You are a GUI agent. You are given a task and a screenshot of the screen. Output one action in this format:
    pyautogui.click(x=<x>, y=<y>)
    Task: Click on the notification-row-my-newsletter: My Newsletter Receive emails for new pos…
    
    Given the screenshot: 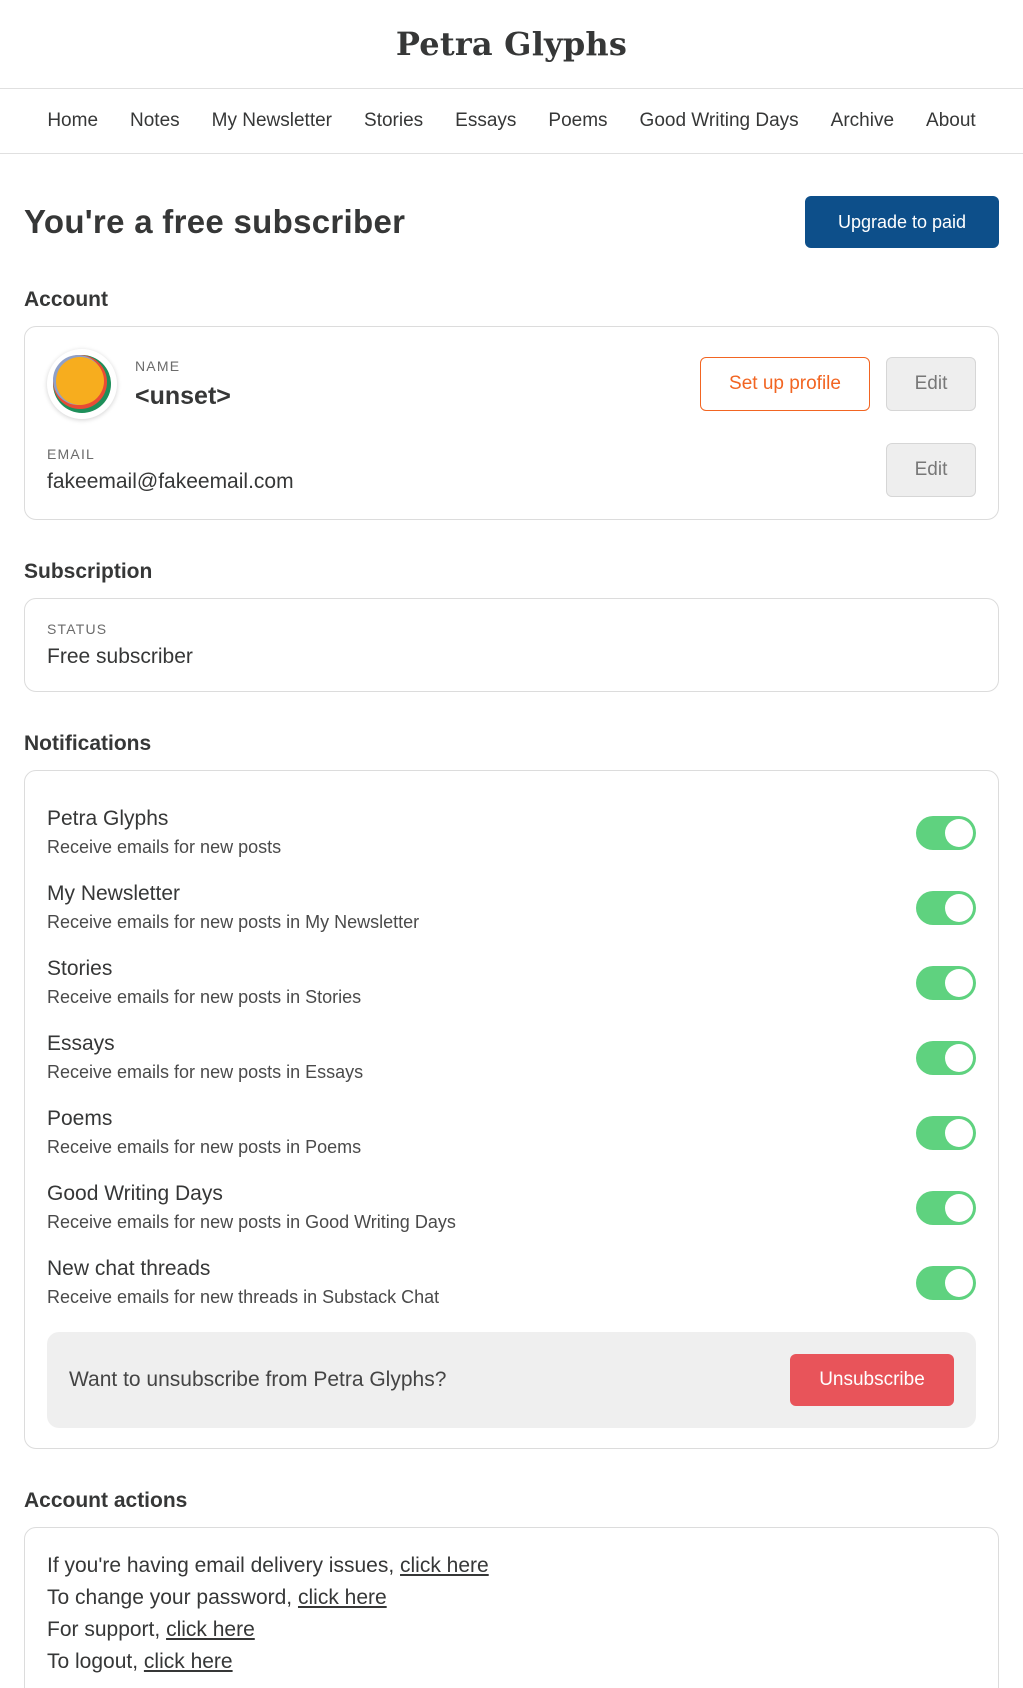 What is the action you would take?
    pyautogui.click(x=511, y=907)
    